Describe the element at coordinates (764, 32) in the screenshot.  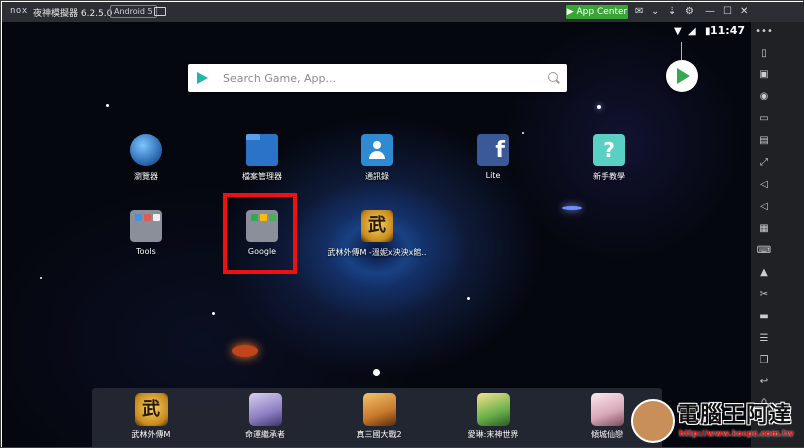
I see `more-icon: •••` at that location.